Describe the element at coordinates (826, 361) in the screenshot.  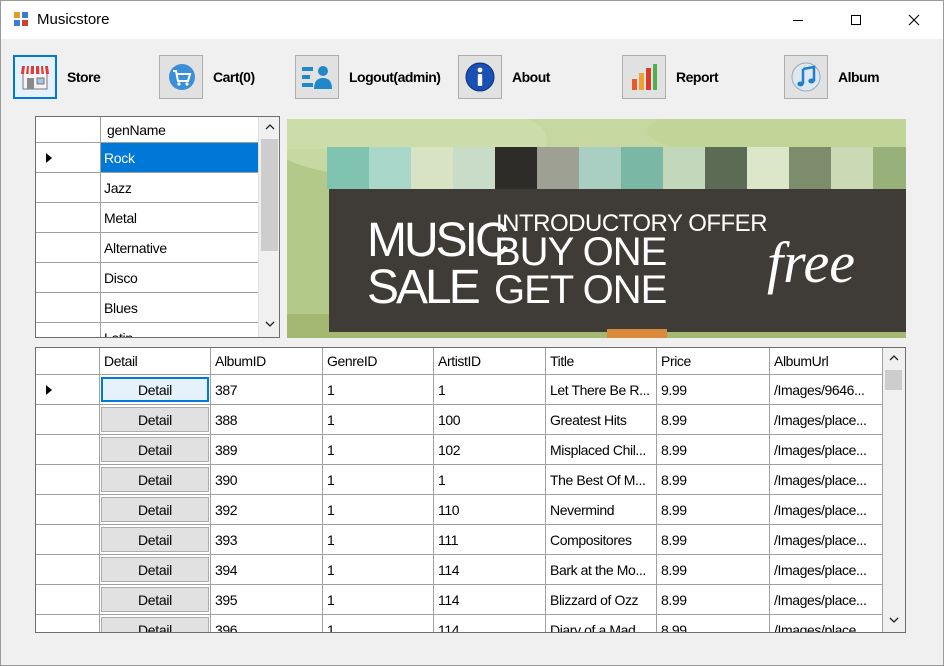
I see `column-header-albumurl: AlbumUrl` at that location.